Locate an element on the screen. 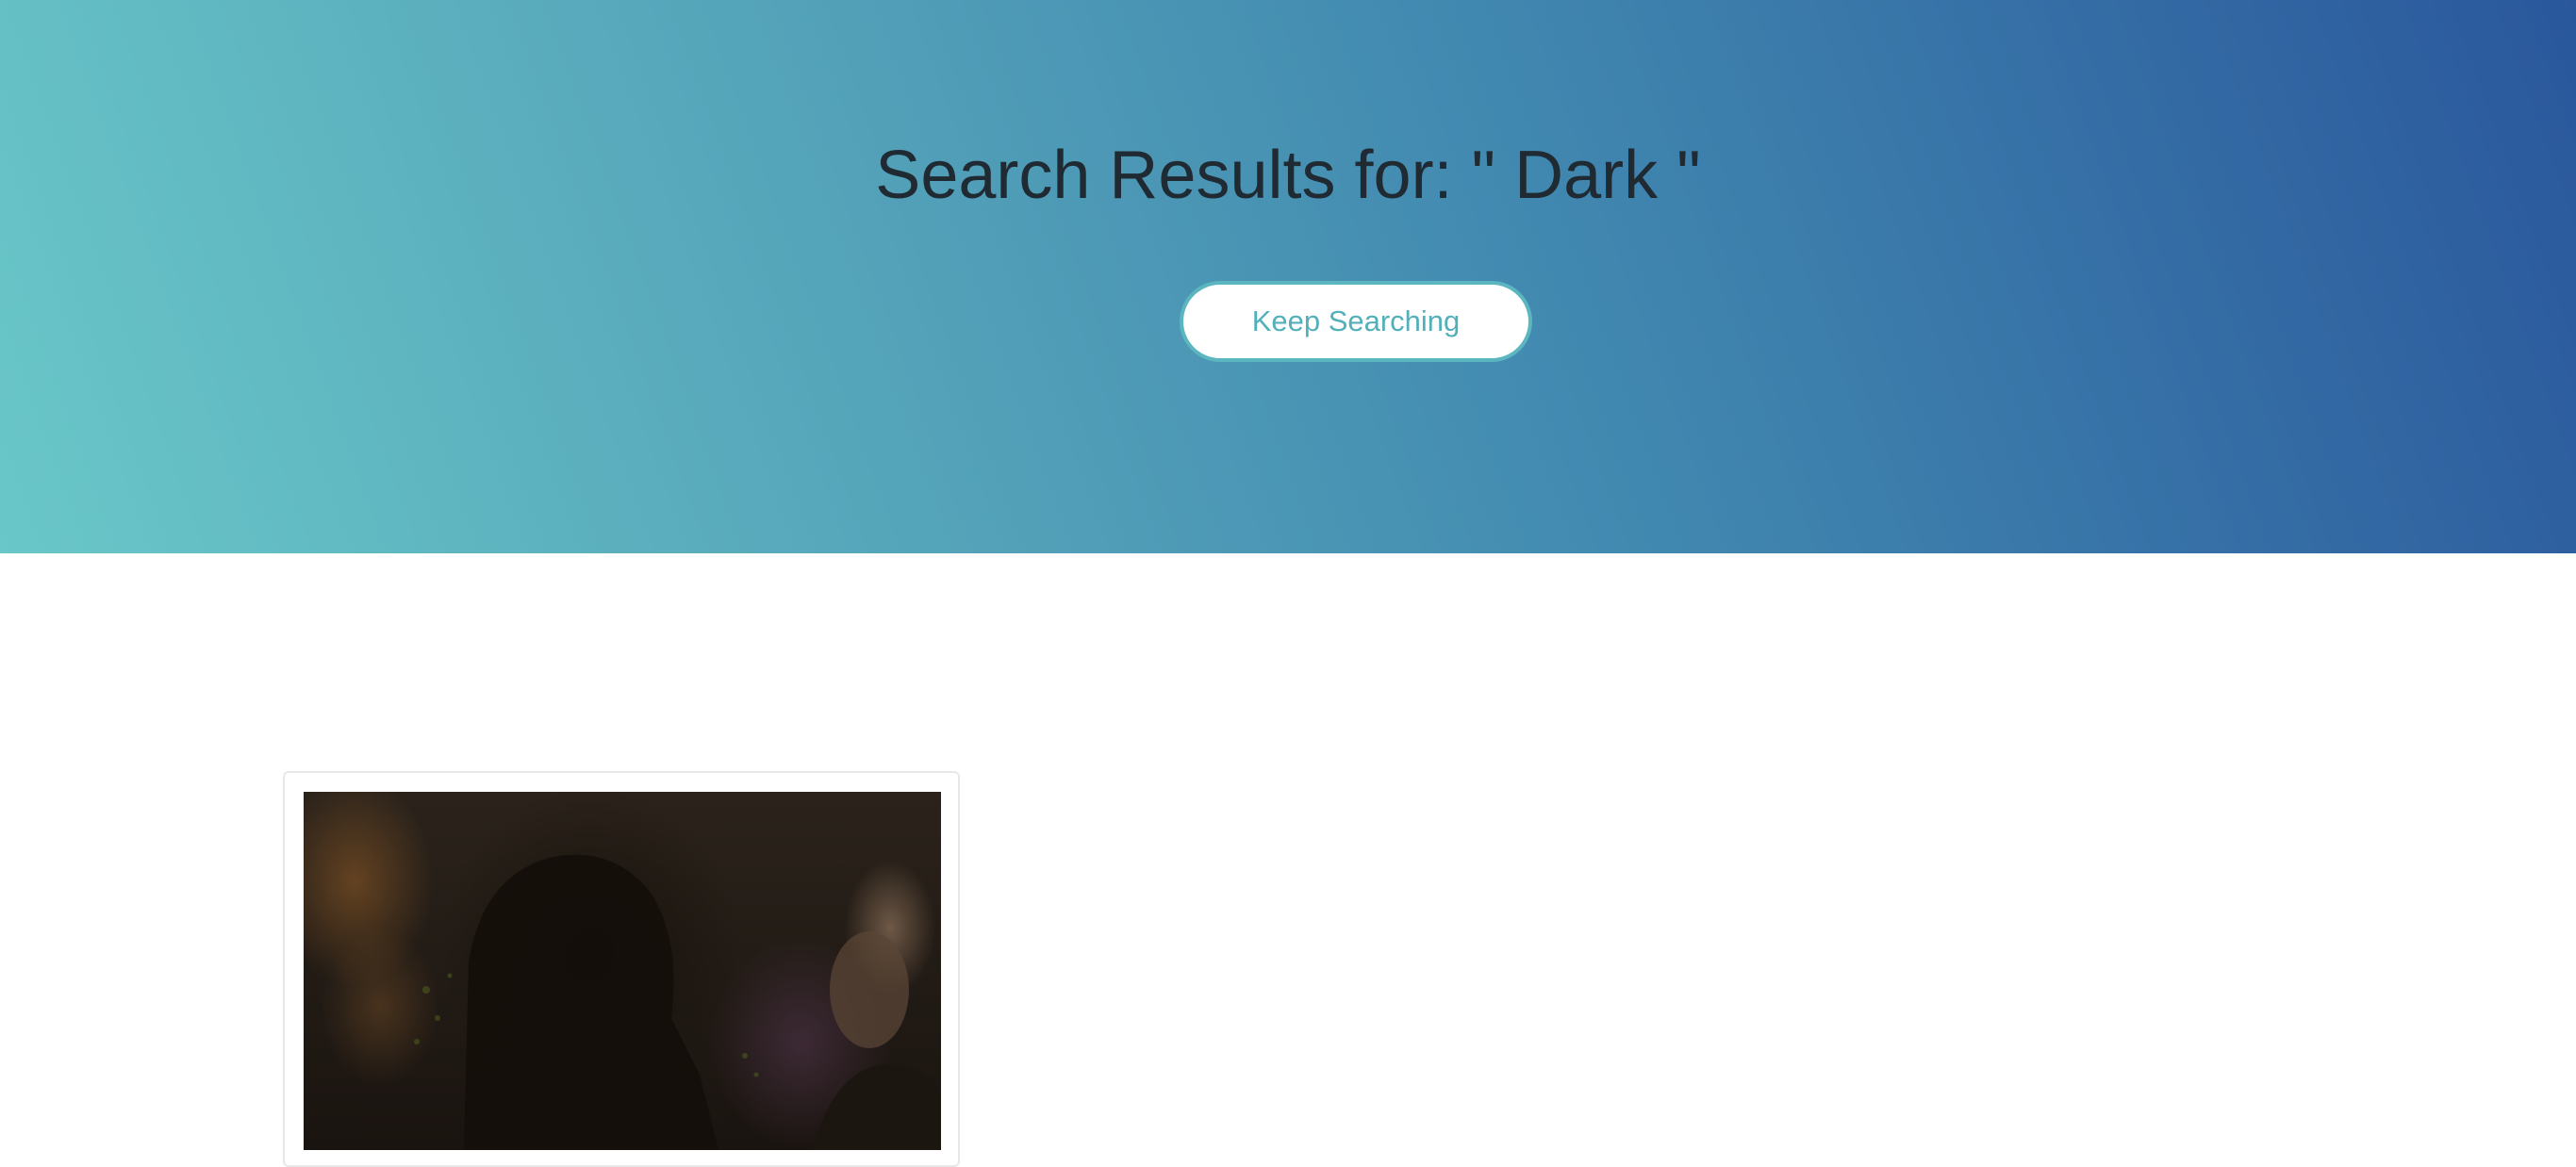 The width and height of the screenshot is (2576, 1167). thumbnail-scene-image is located at coordinates (677, 1002).